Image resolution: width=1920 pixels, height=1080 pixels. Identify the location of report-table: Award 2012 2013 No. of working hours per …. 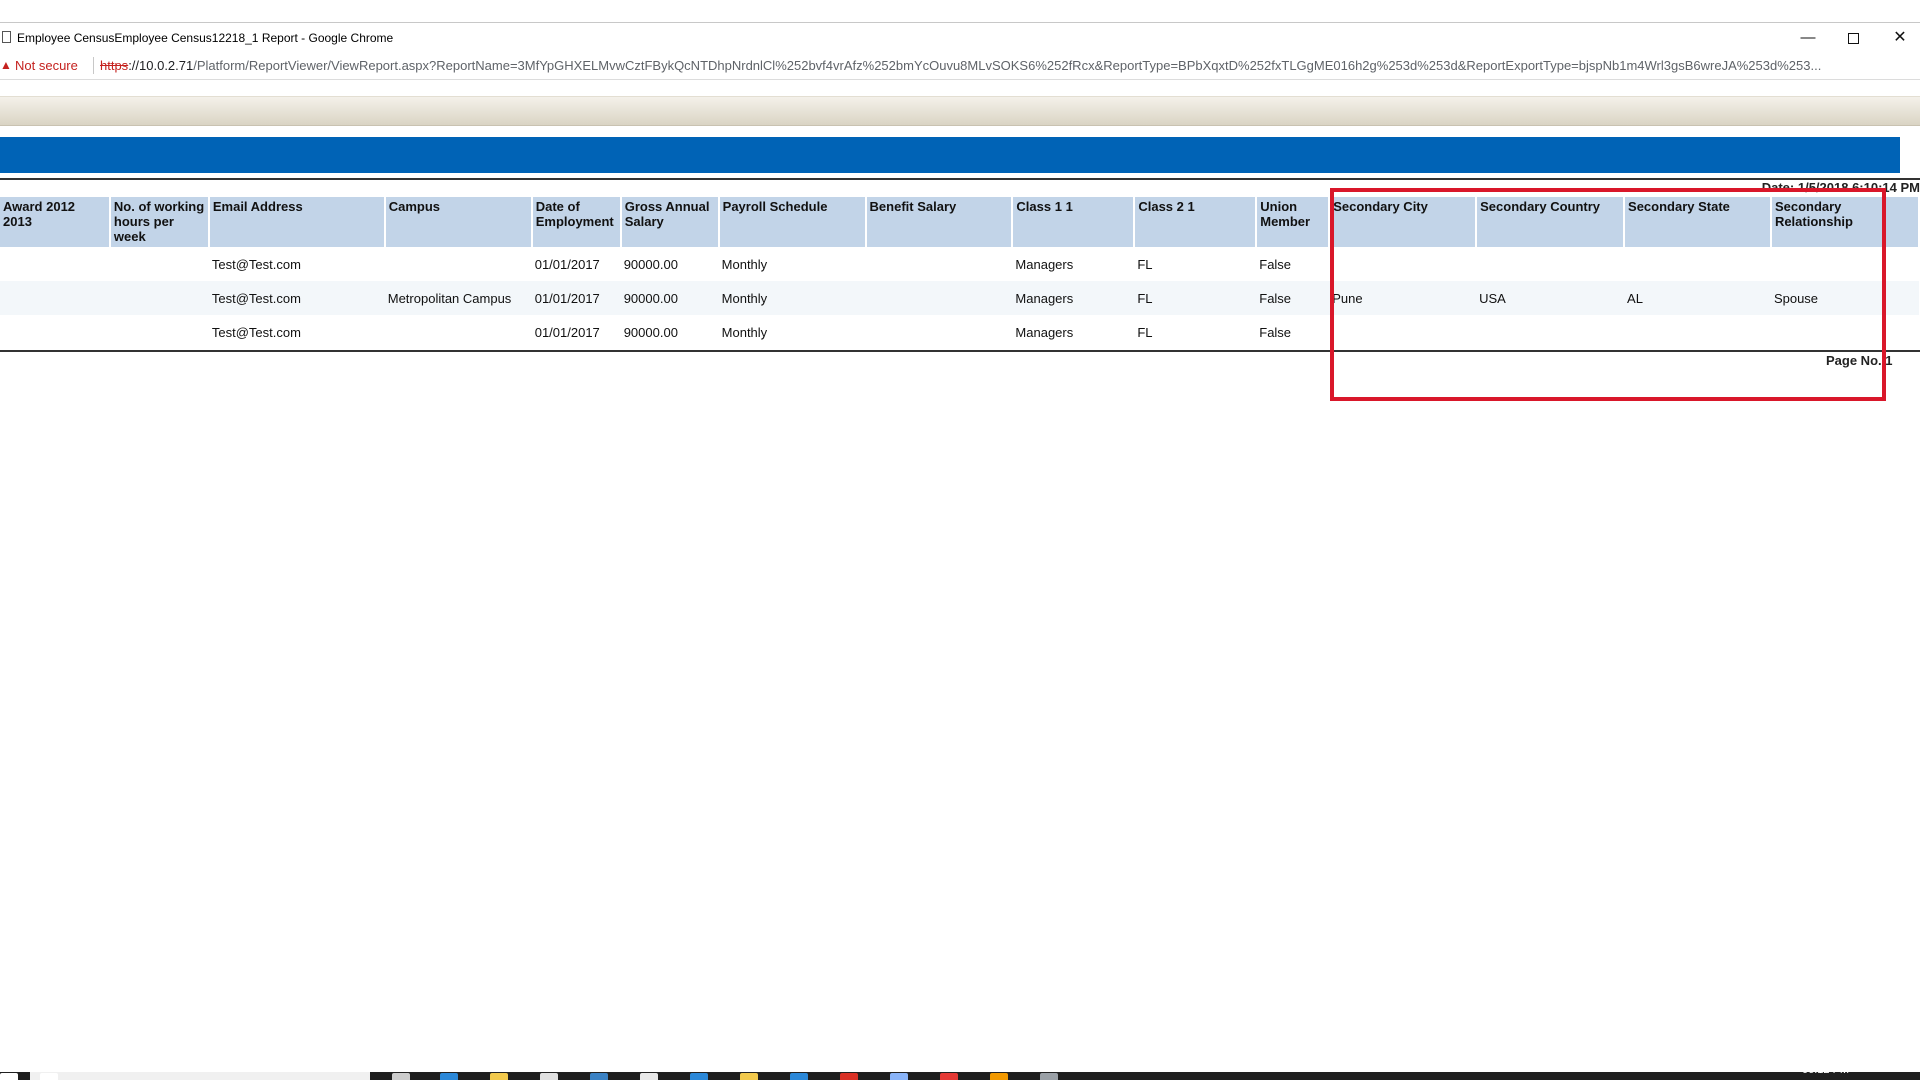
(960, 273).